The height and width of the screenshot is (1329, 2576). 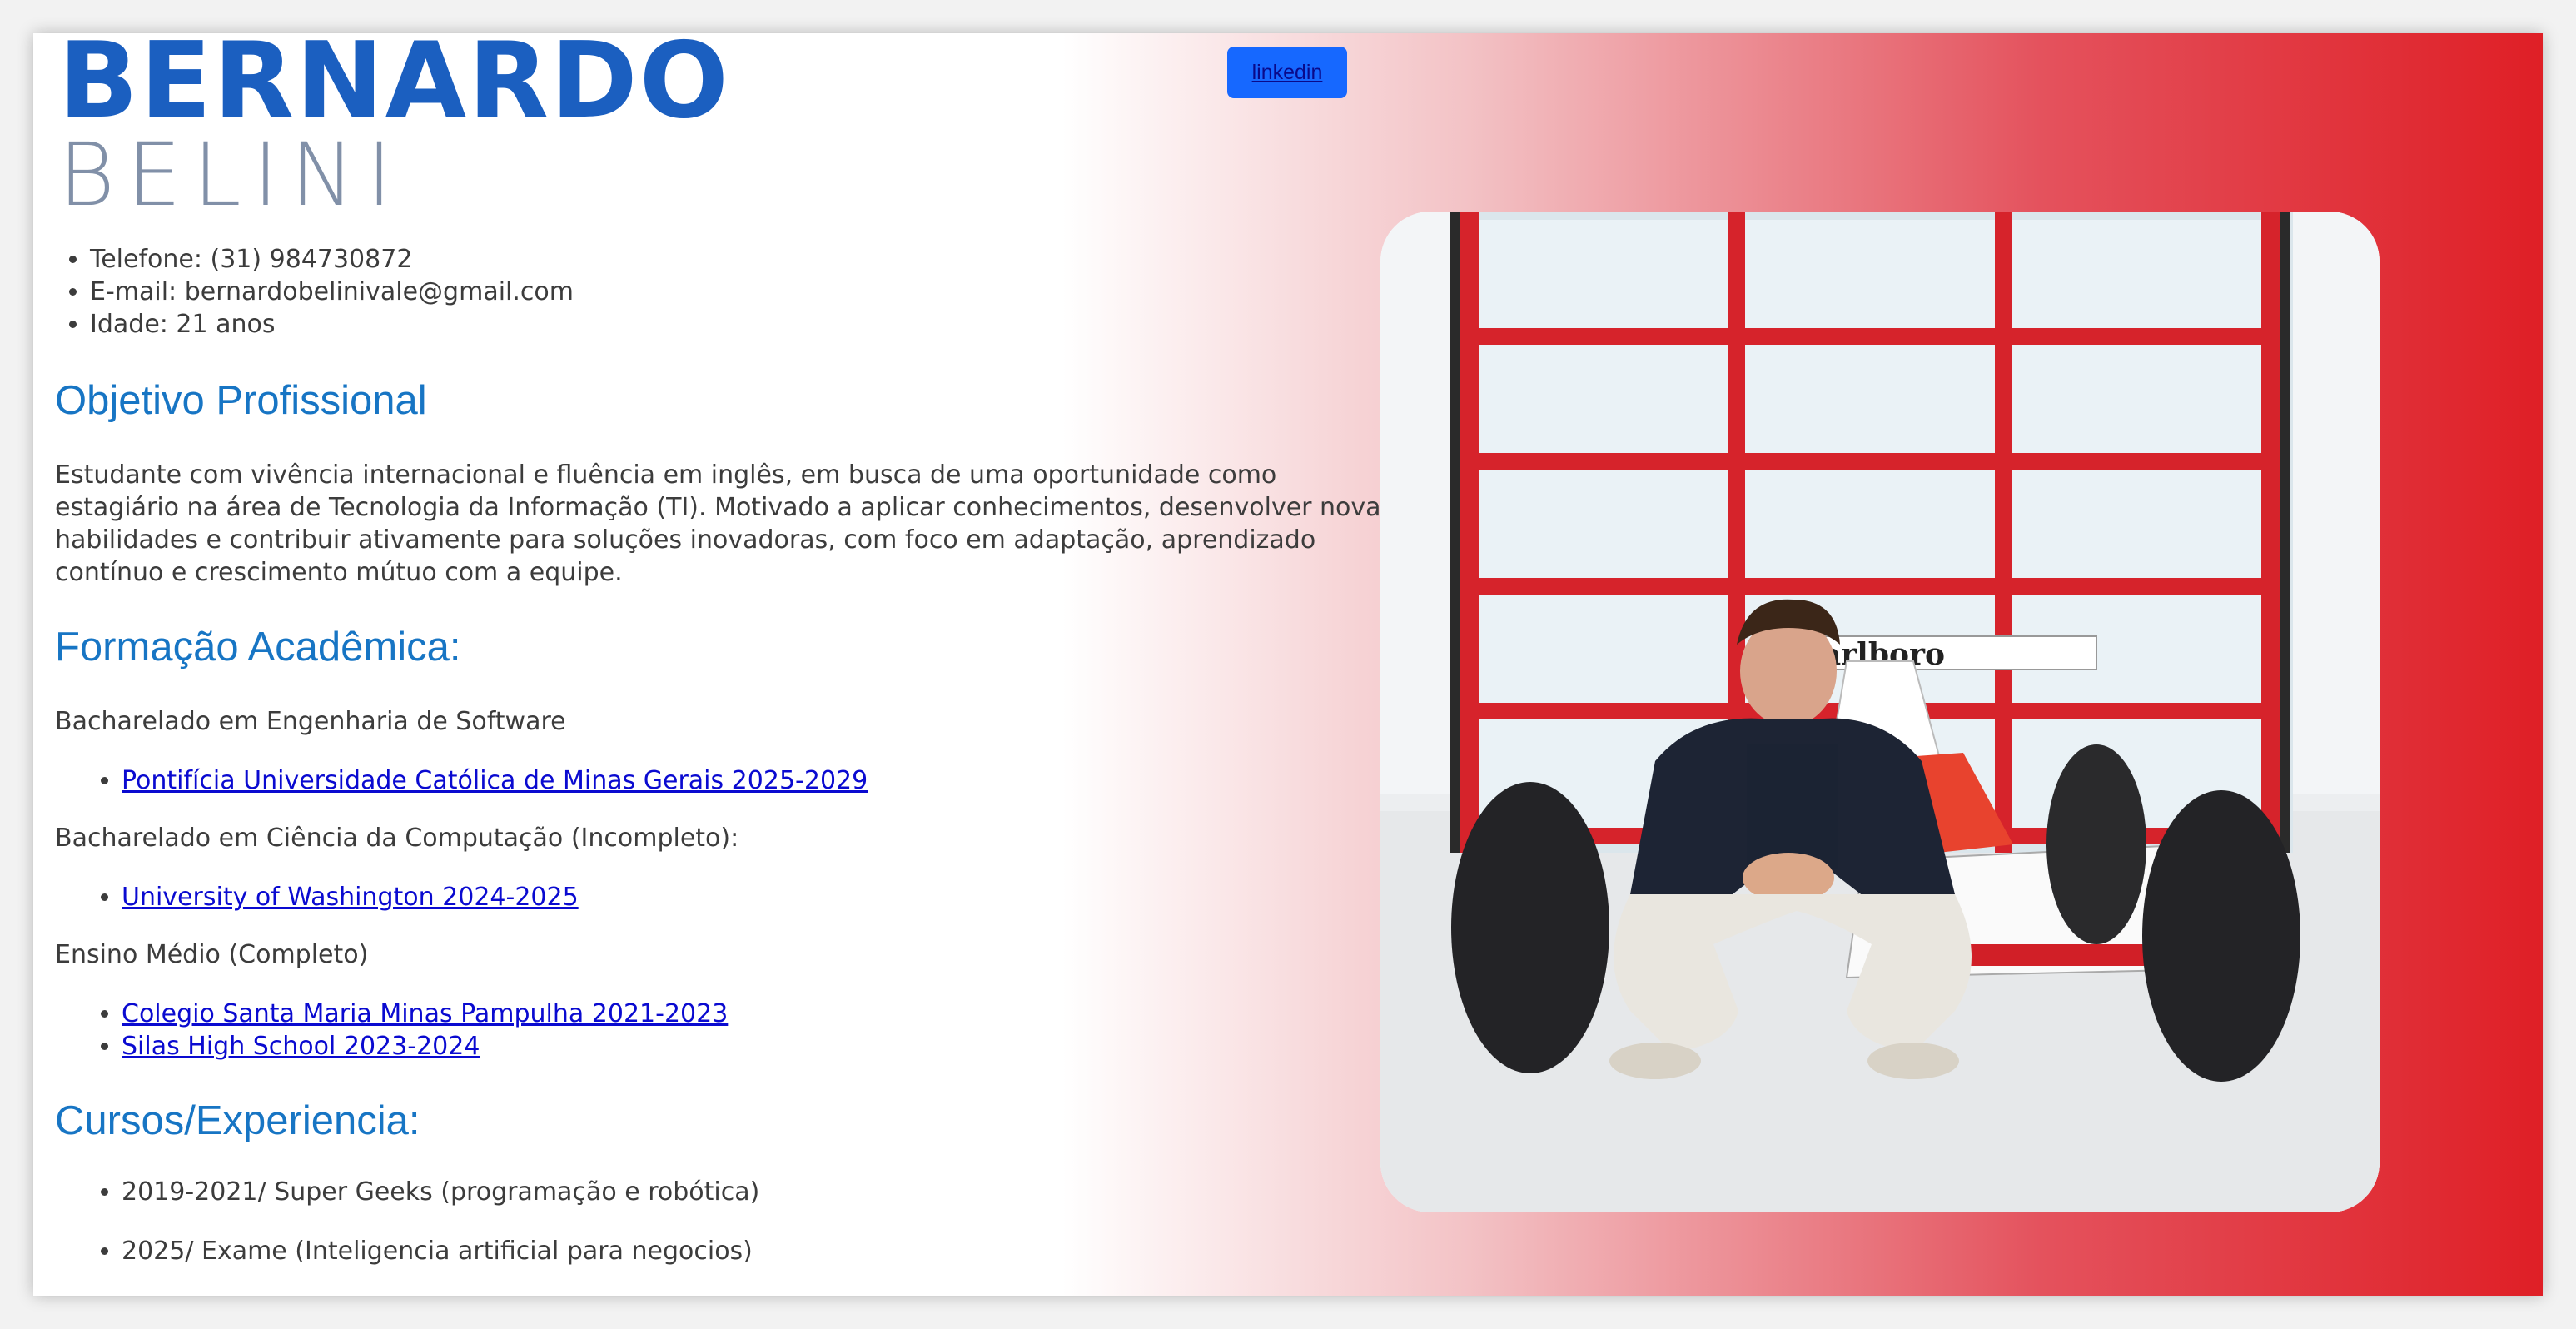 I want to click on contact-email: E-mail: bernardobelinivale@gmail.com, so click(x=742, y=292).